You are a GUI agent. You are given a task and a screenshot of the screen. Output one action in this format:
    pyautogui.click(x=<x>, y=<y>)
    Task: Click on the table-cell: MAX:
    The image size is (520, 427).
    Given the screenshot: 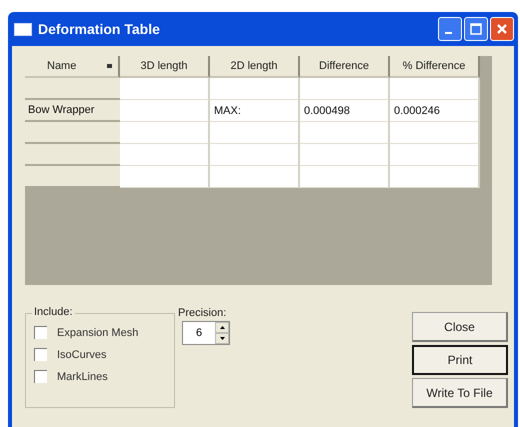 What is the action you would take?
    pyautogui.click(x=255, y=111)
    